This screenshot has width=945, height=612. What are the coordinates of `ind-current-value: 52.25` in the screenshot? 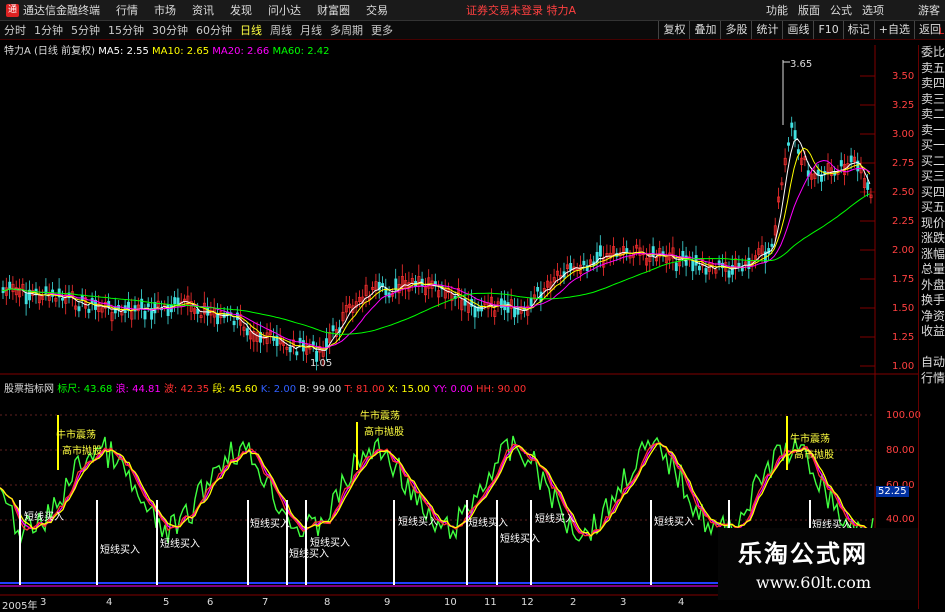 It's located at (892, 491).